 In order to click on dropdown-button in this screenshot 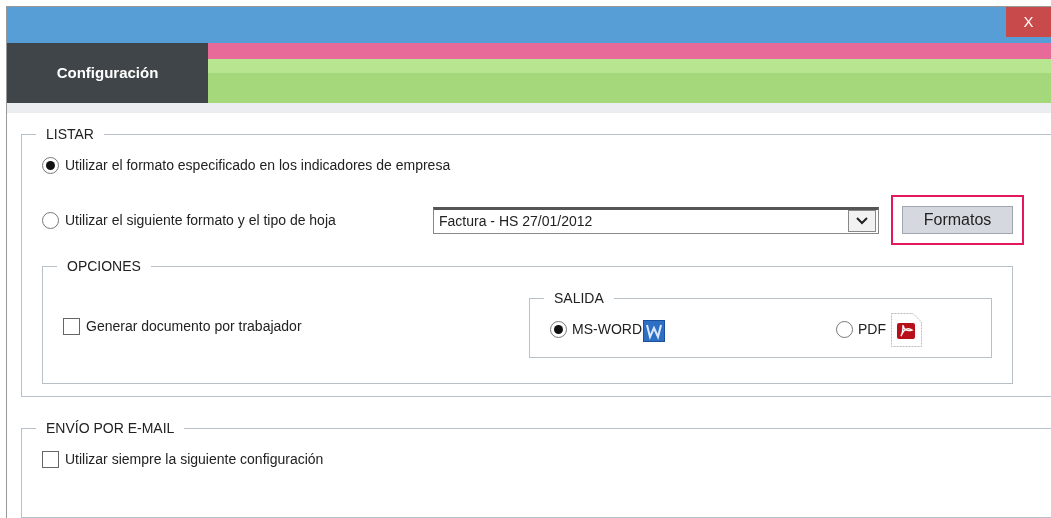, I will do `click(862, 221)`.